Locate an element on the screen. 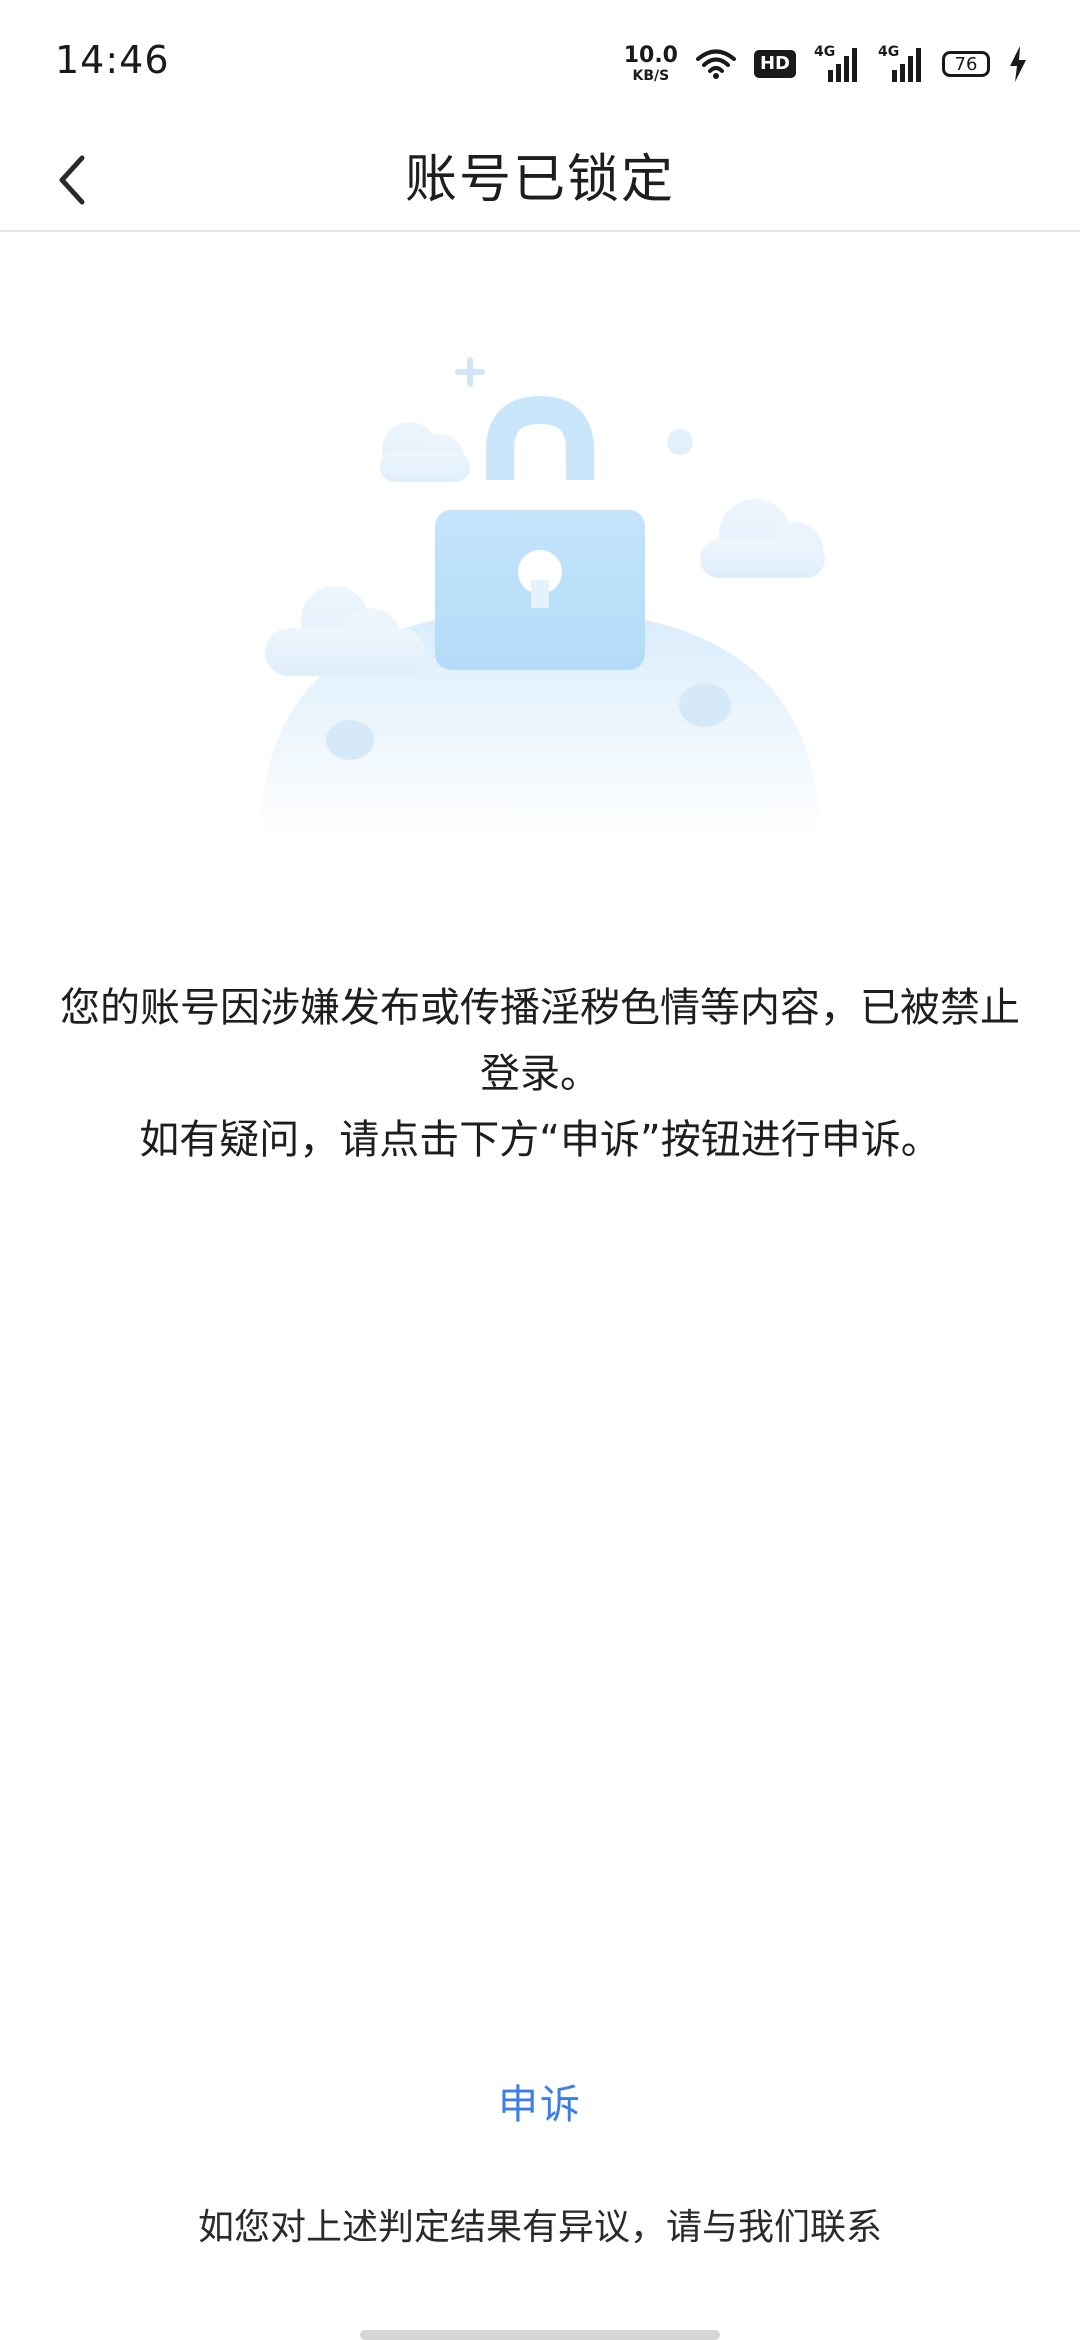  network-speed-unit: KB/S is located at coordinates (651, 76).